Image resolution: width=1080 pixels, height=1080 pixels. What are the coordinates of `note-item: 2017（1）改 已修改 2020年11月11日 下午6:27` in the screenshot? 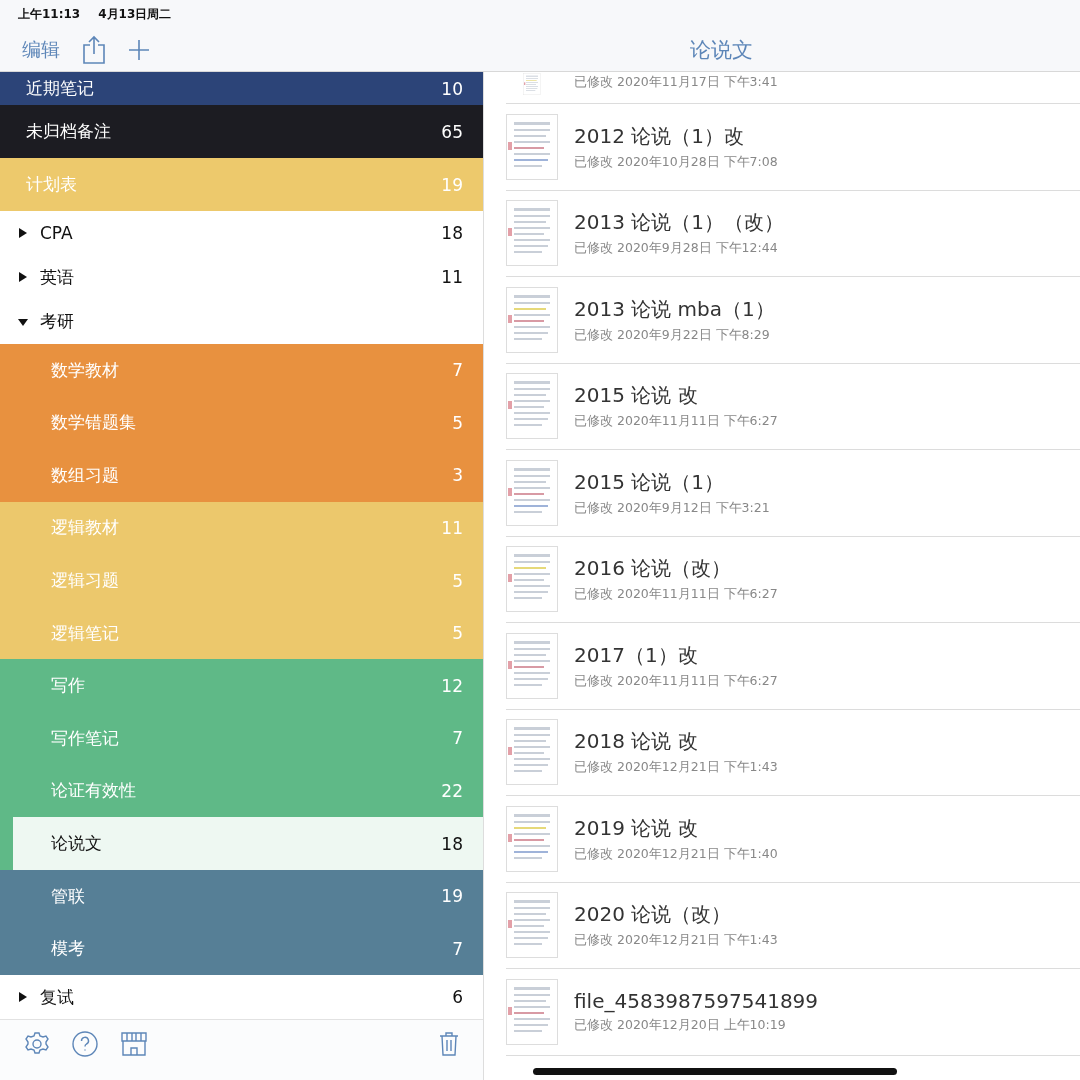 It's located at (793, 666).